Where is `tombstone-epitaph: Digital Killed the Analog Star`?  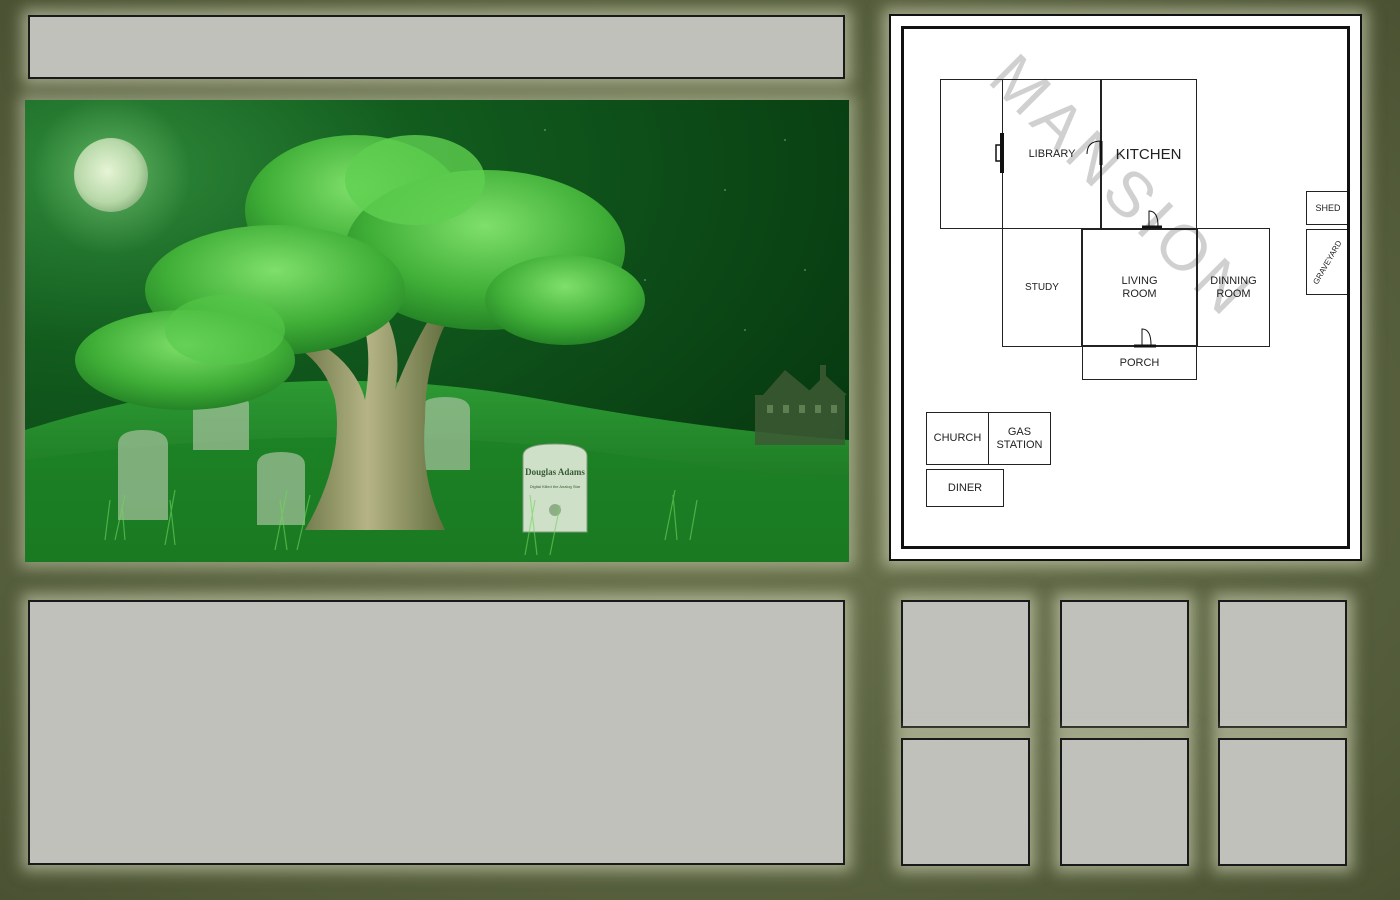
tombstone-epitaph: Digital Killed the Analog Star is located at coordinates (555, 486).